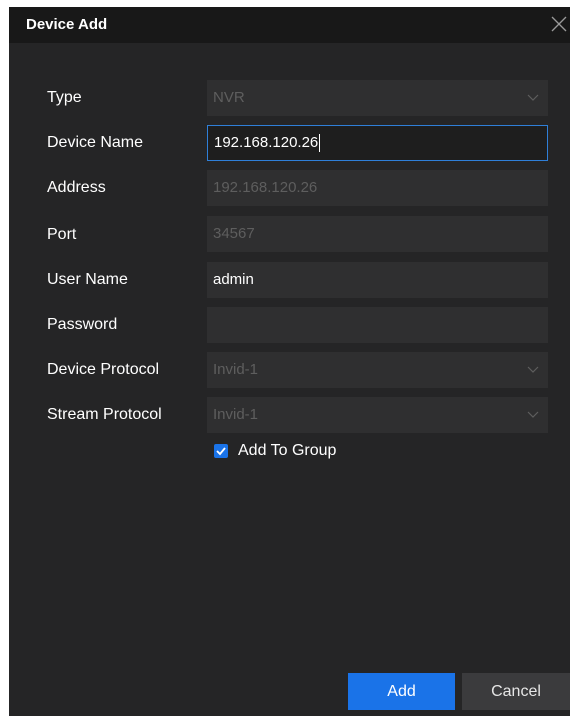 This screenshot has width=574, height=720. What do you see at coordinates (265, 187) in the screenshot?
I see `address-value: 192.168.120.26` at bounding box center [265, 187].